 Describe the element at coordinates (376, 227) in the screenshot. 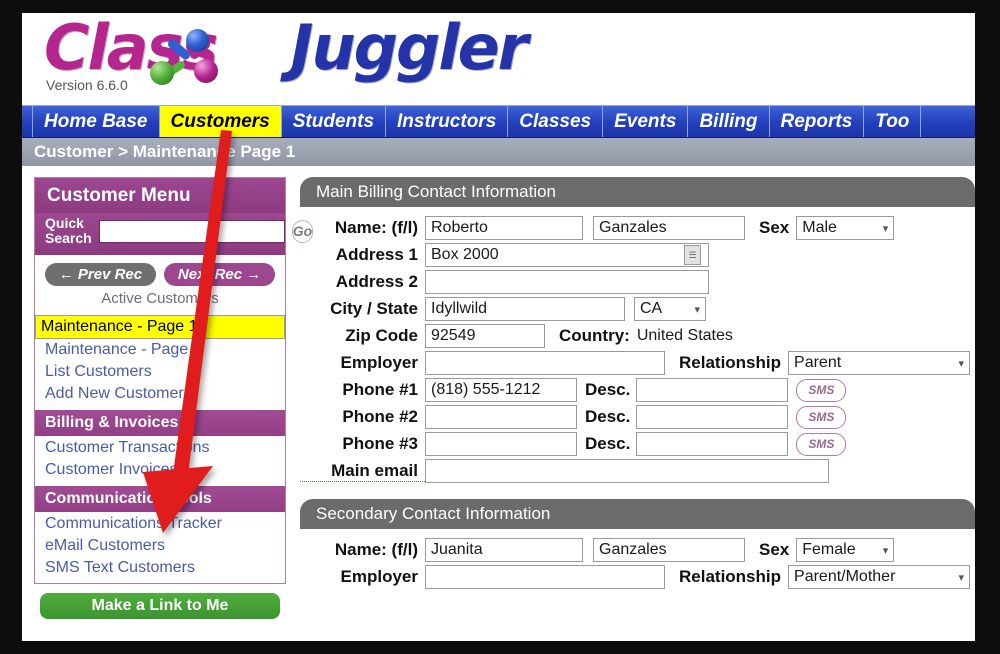

I see `label-name: Name: (f/l)` at that location.